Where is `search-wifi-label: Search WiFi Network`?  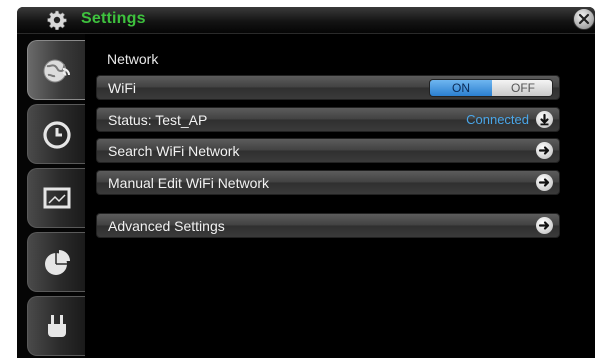
search-wifi-label: Search WiFi Network is located at coordinates (174, 151).